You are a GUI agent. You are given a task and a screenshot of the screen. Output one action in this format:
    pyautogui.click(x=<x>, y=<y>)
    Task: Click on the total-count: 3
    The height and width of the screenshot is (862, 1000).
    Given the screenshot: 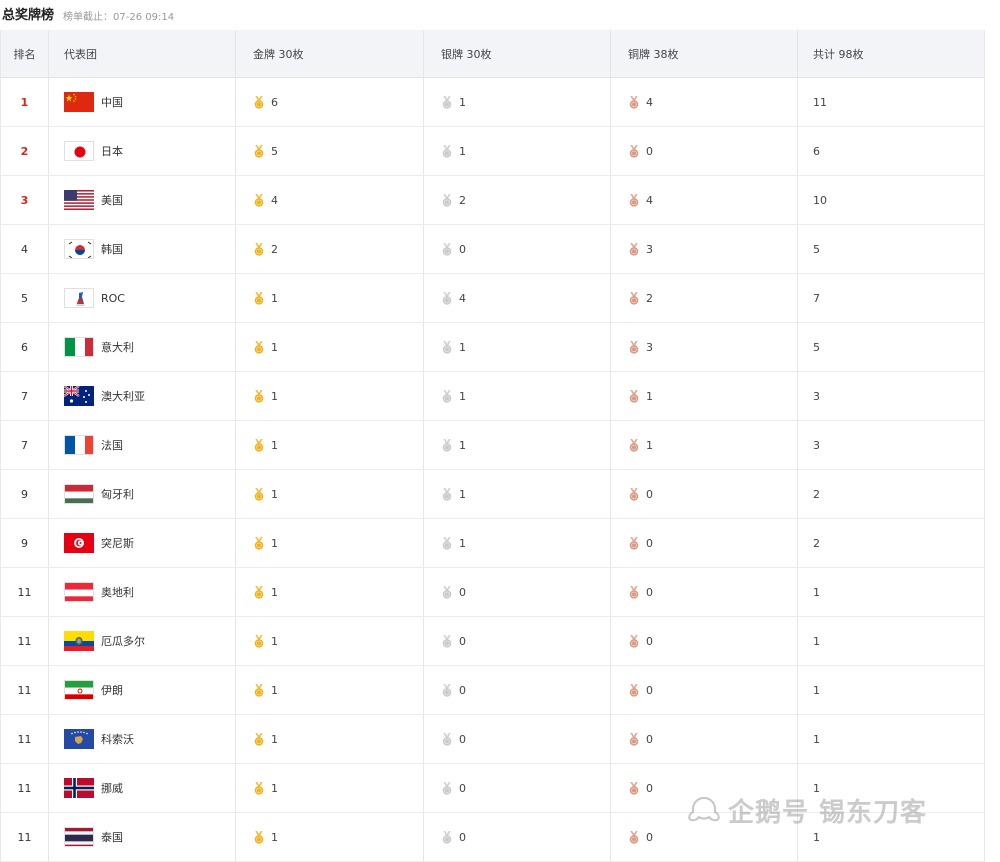 What is the action you would take?
    pyautogui.click(x=816, y=445)
    